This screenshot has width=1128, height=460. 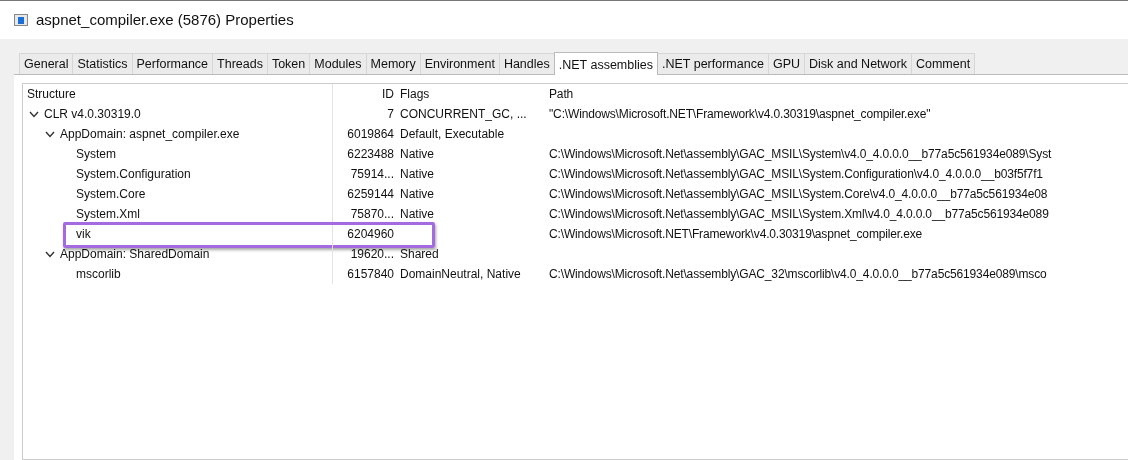 What do you see at coordinates (419, 254) in the screenshot?
I see `flags-cell: Shared` at bounding box center [419, 254].